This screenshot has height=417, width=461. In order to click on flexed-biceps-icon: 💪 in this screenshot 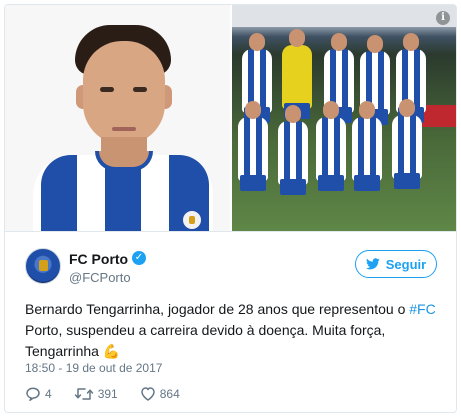, I will do `click(111, 351)`.